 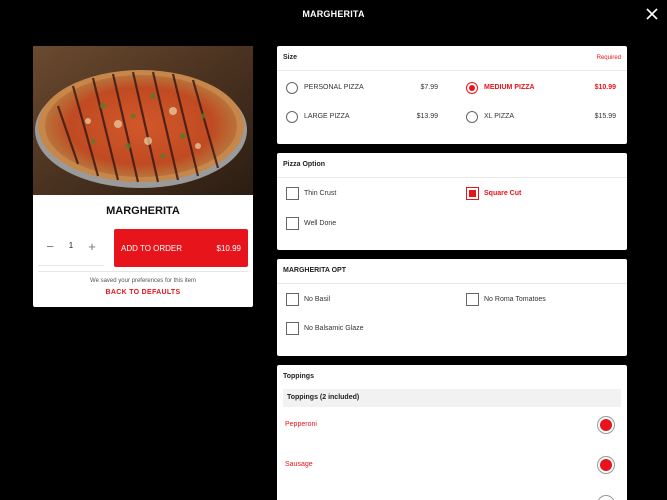 I want to click on option-label: Well Done, so click(x=320, y=223).